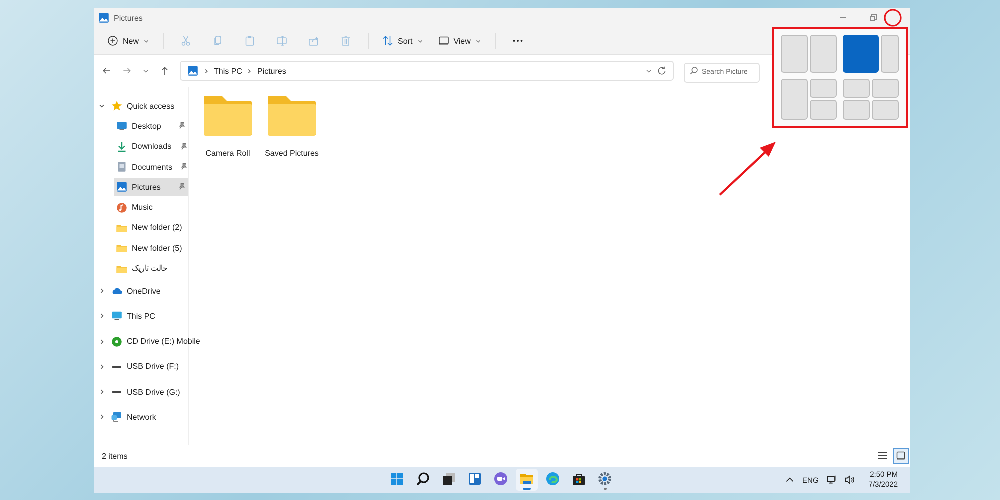 This screenshot has width=1000, height=500. Describe the element at coordinates (403, 41) in the screenshot. I see `sort-button: Sort` at that location.